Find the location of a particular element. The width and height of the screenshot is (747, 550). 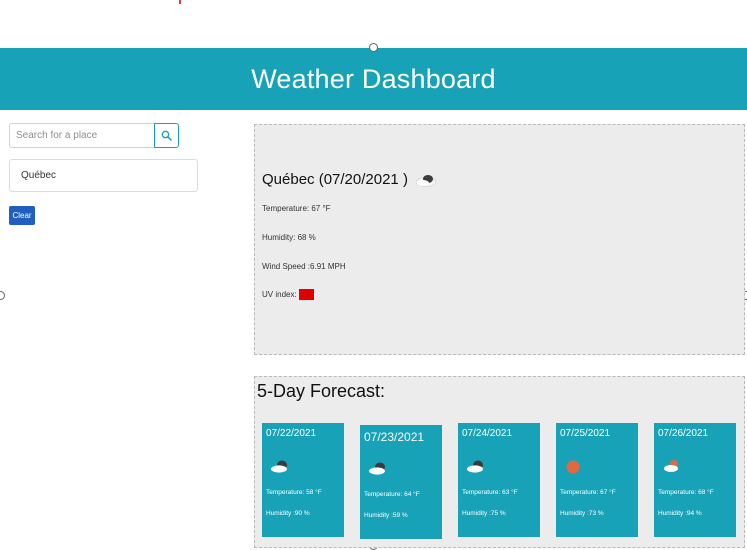

current-wind-speed: Wind Speed :6.91 MPH is located at coordinates (304, 266).